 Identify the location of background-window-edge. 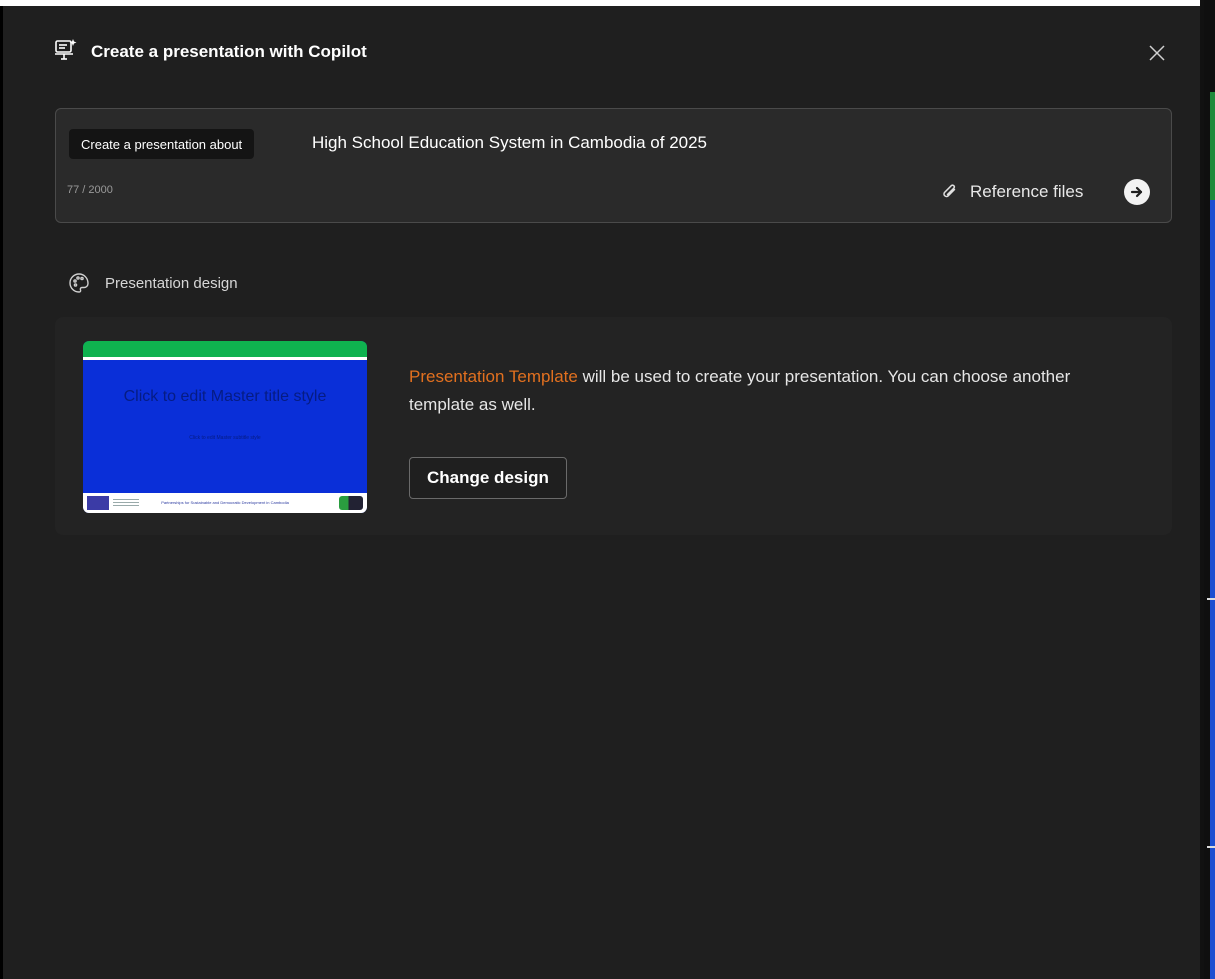
(1207, 489).